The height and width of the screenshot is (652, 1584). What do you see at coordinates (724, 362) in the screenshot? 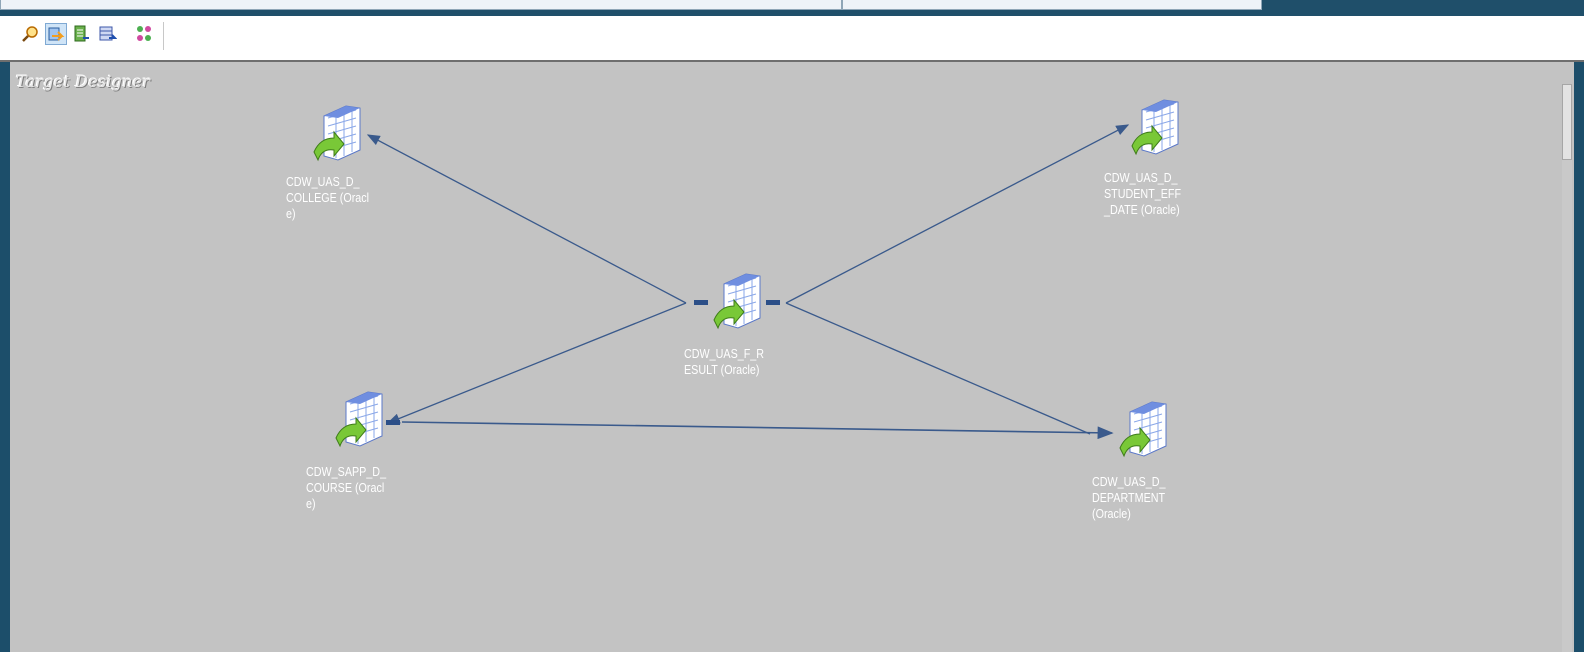
I see `table-label-result: CDW_UAS_F_R ESULT (Oracle)` at bounding box center [724, 362].